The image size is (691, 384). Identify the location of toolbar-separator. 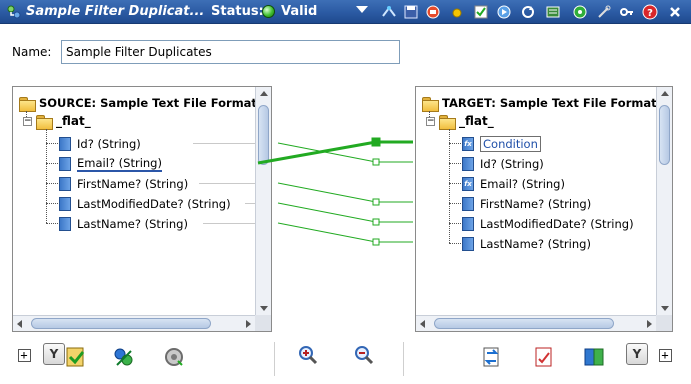
(403, 359).